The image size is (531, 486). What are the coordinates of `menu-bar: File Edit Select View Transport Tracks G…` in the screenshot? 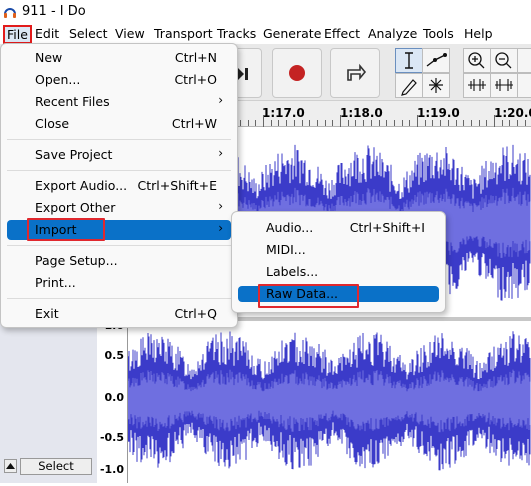 It's located at (265, 34).